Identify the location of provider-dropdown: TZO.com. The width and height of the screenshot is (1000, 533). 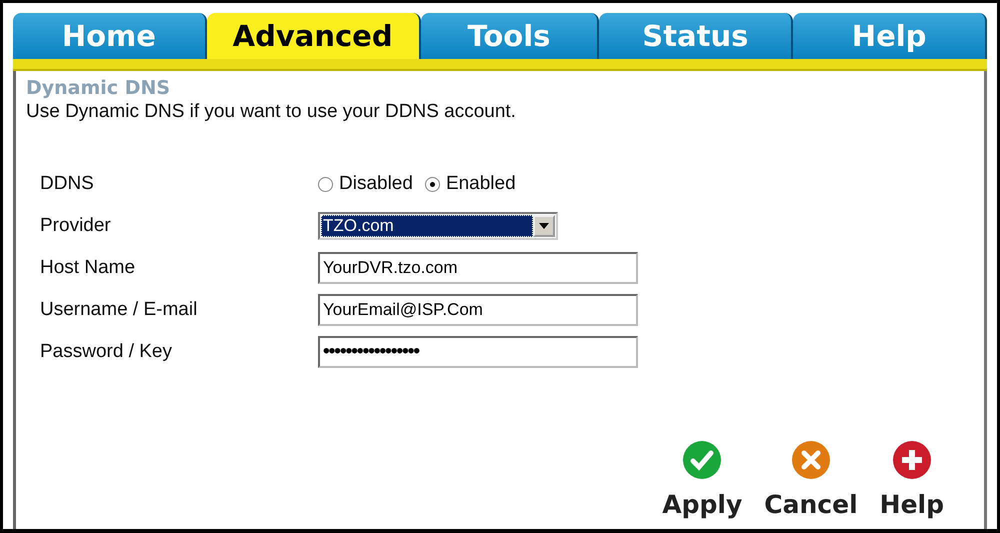
(438, 226).